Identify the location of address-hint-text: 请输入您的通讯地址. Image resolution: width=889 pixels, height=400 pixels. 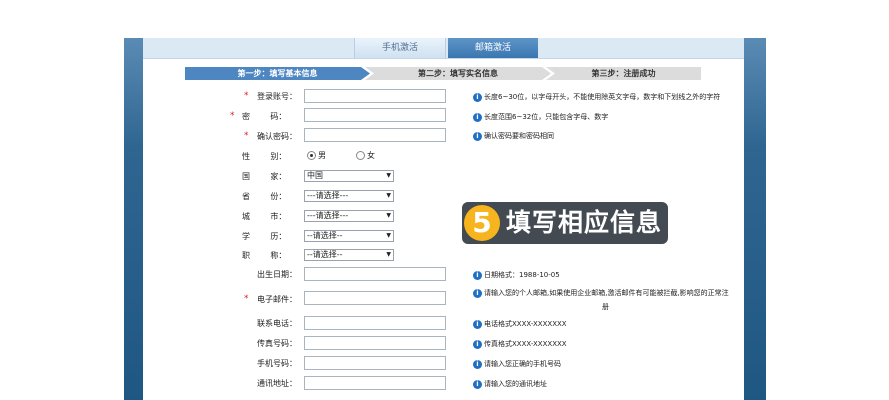
(515, 384).